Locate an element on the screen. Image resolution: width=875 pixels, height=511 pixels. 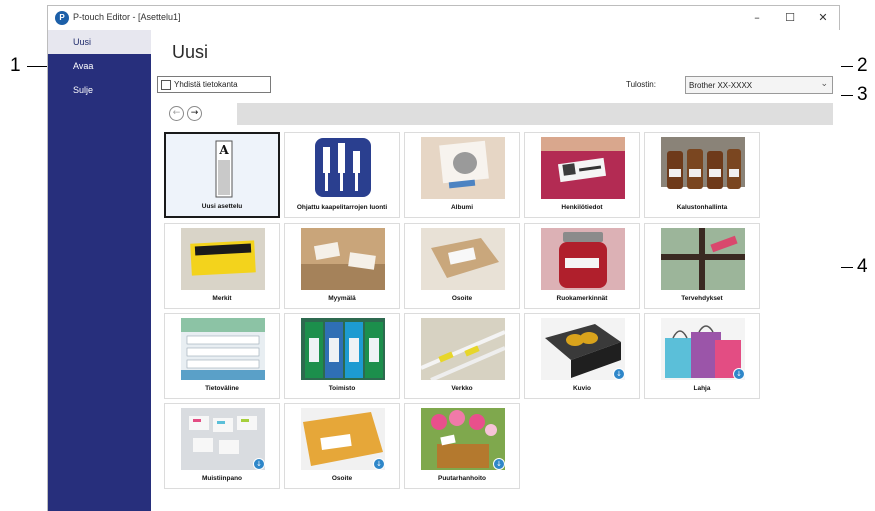
template-tile-cable-wizard: Ohjattu kaapelitarrojen luonti is located at coordinates (342, 175).